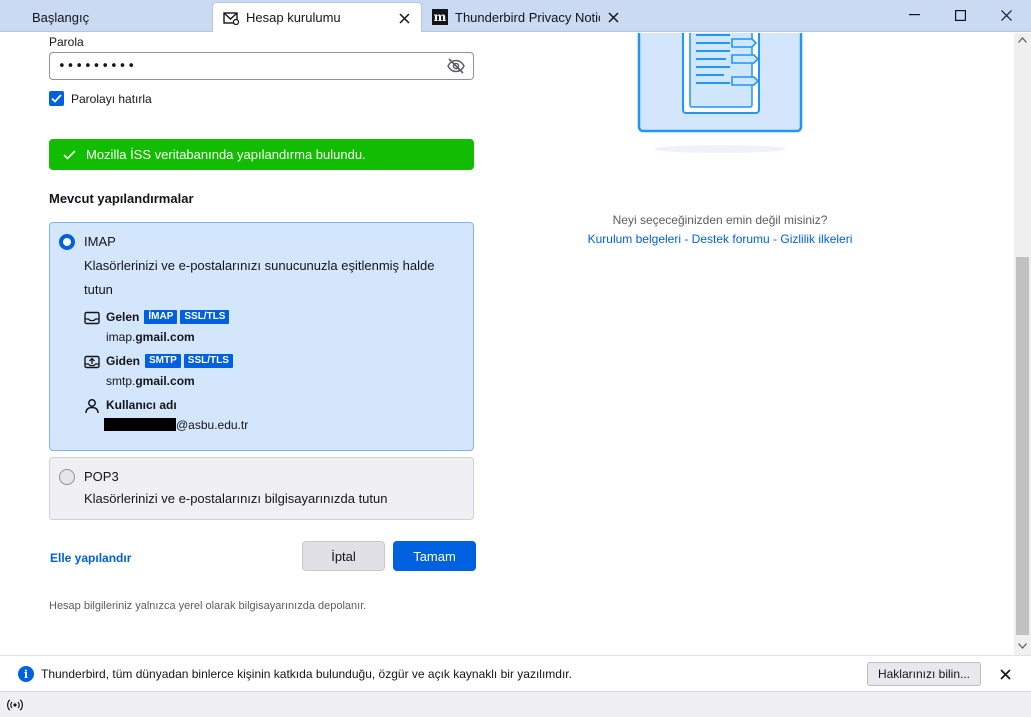 Image resolution: width=1031 pixels, height=717 pixels. I want to click on outgoing-label-row: Giden SMTP SSL/TLS, so click(169, 361).